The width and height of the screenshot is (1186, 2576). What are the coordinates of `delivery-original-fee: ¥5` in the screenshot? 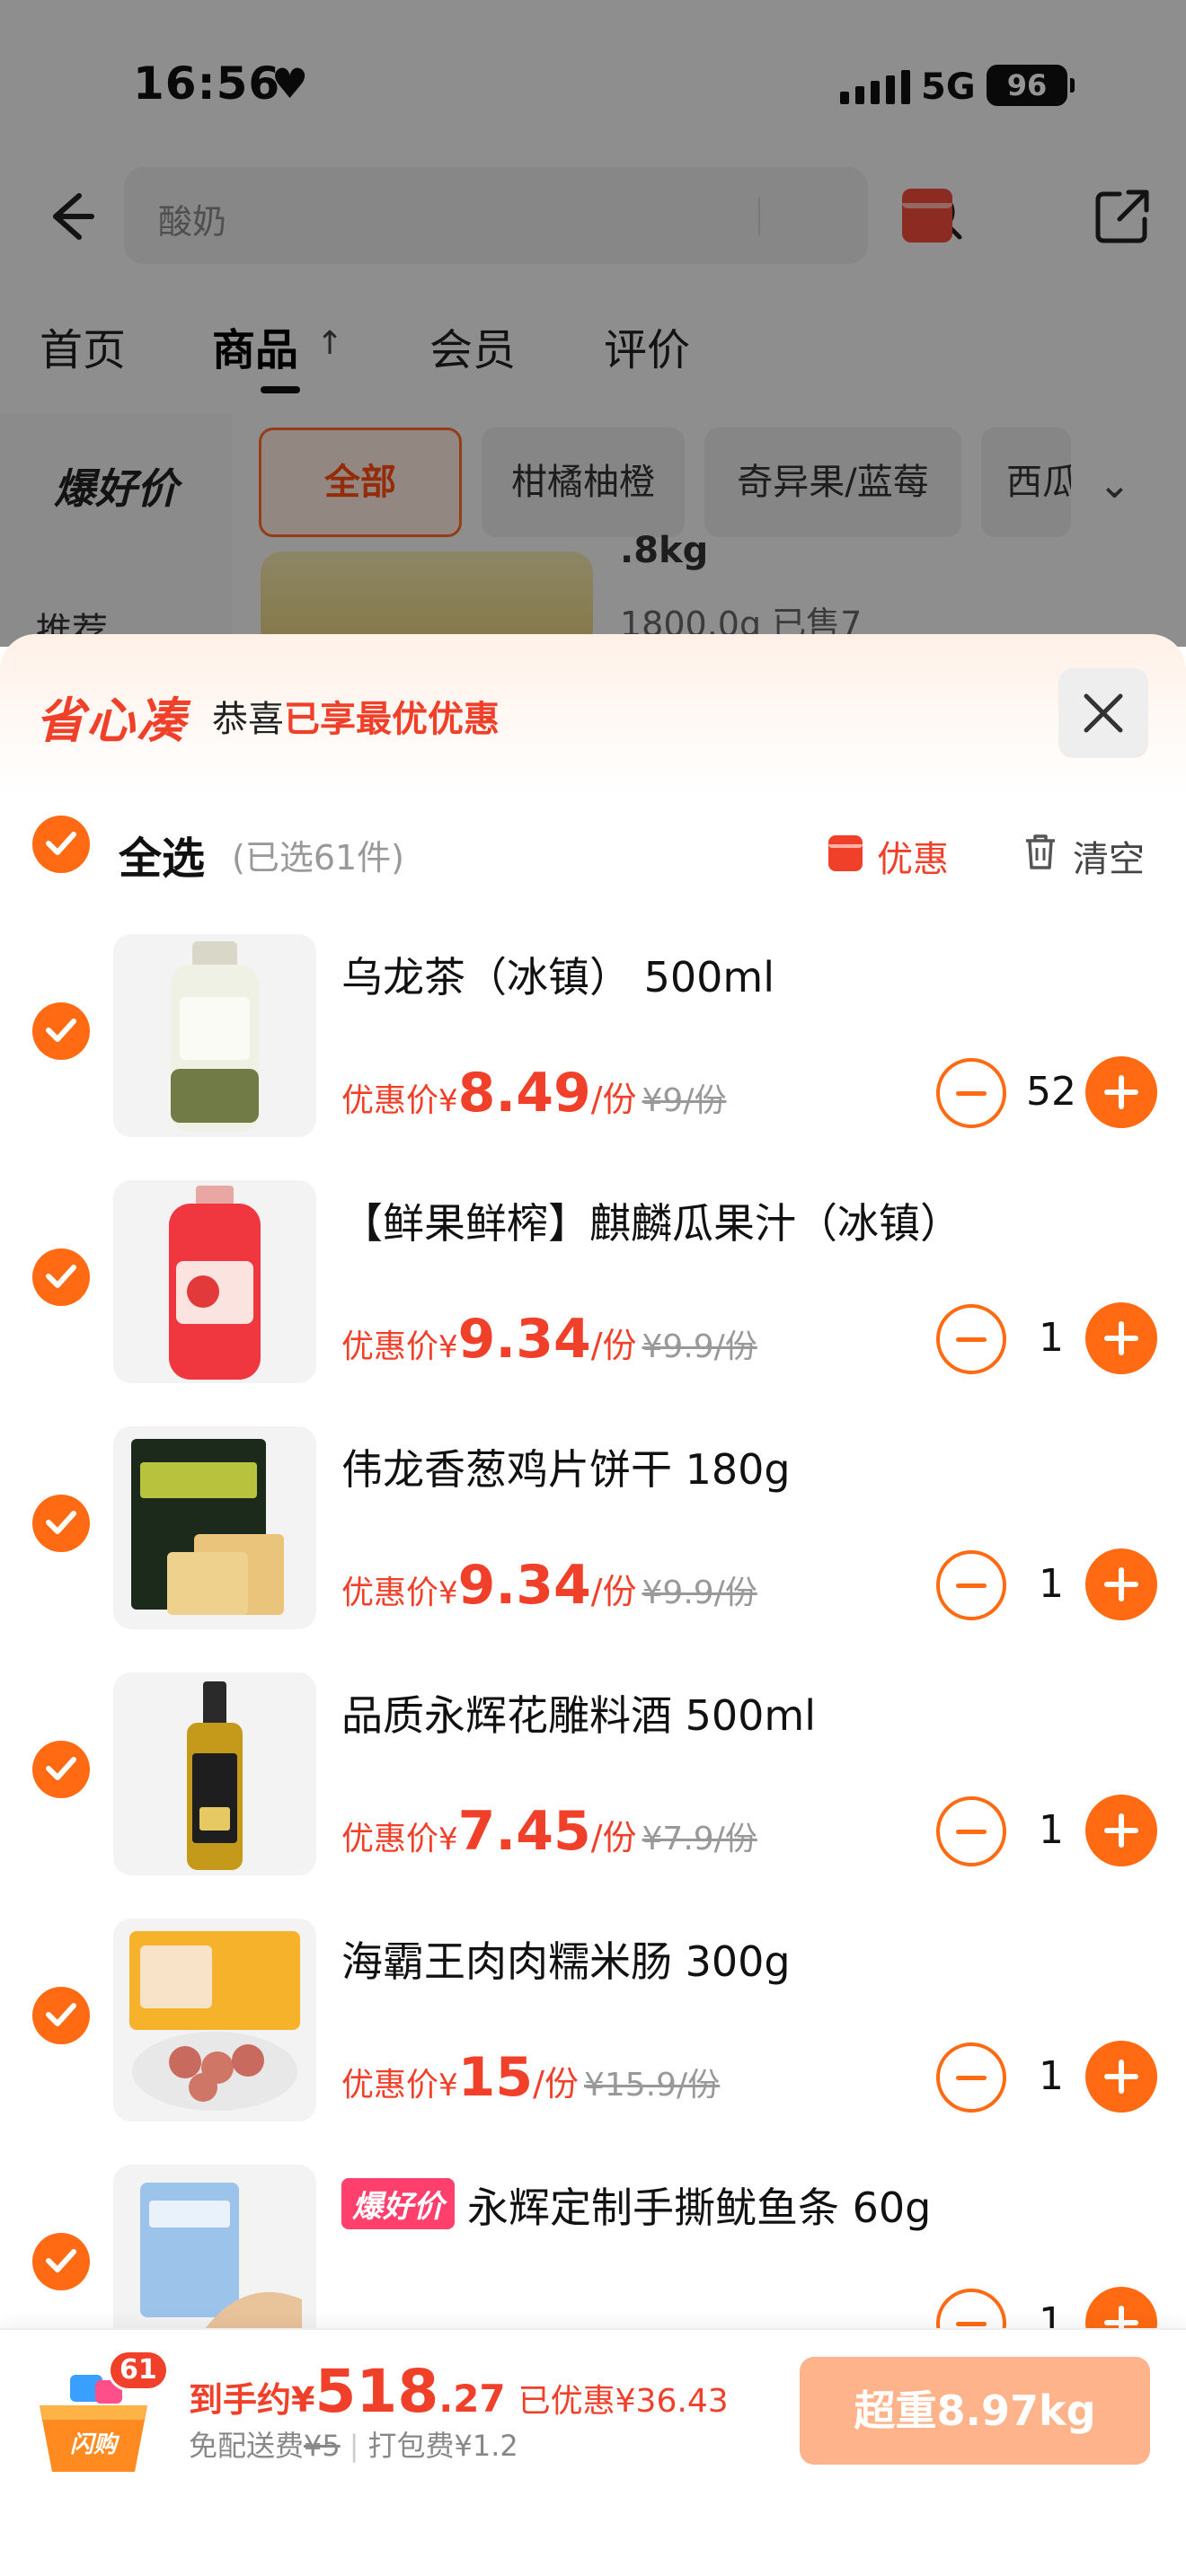 It's located at (322, 2446).